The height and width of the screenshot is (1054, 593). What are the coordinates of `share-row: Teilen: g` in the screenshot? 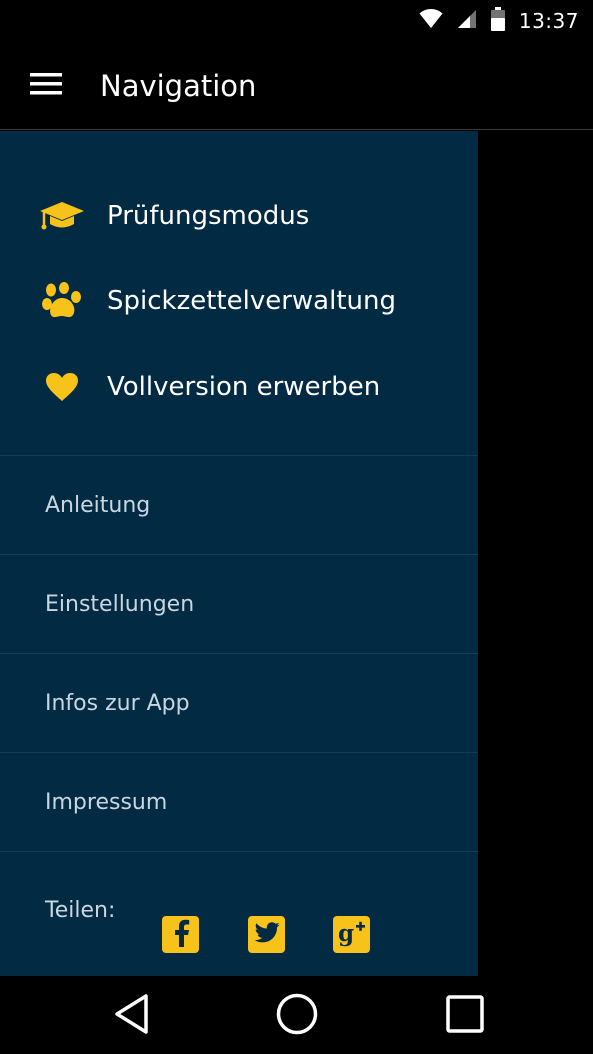 It's located at (239, 913).